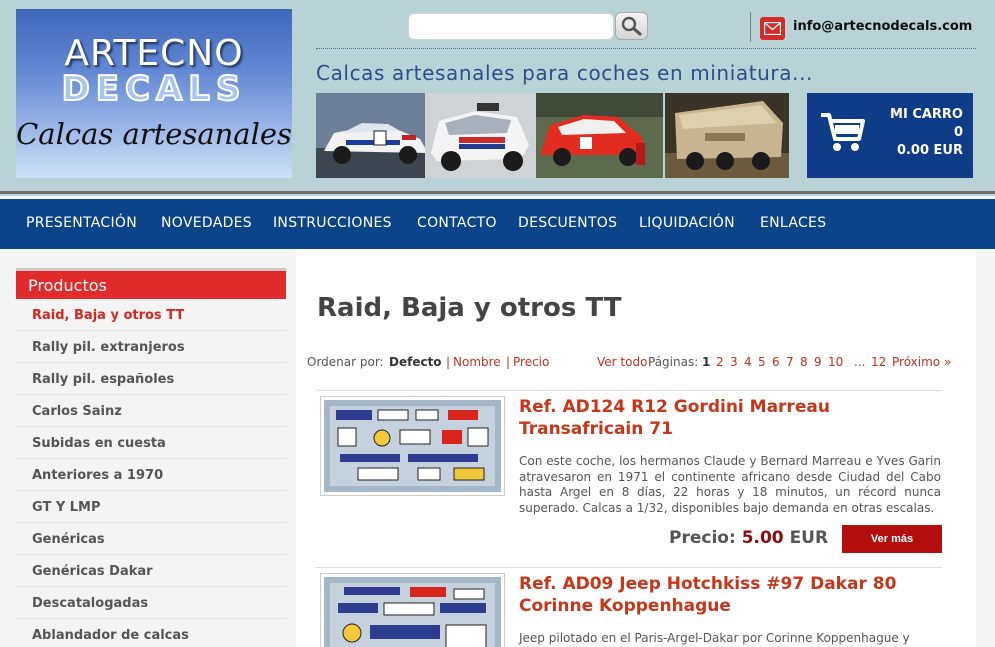 Image resolution: width=995 pixels, height=647 pixels. I want to click on sidebar-item-rally-espanoles: Rally pil. españoles, so click(151, 379).